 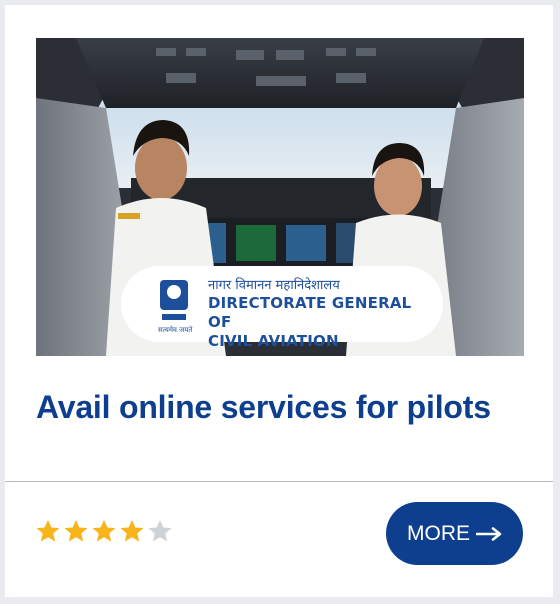 What do you see at coordinates (274, 285) in the screenshot?
I see `dgca-hindi-text: नागर विमानन महानिदेशालय` at bounding box center [274, 285].